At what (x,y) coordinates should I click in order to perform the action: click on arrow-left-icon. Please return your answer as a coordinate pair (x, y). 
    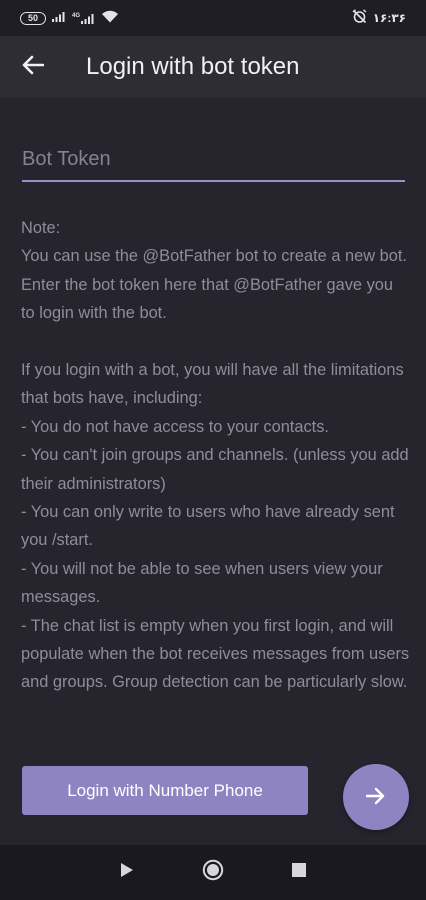
    Looking at the image, I should click on (33, 67).